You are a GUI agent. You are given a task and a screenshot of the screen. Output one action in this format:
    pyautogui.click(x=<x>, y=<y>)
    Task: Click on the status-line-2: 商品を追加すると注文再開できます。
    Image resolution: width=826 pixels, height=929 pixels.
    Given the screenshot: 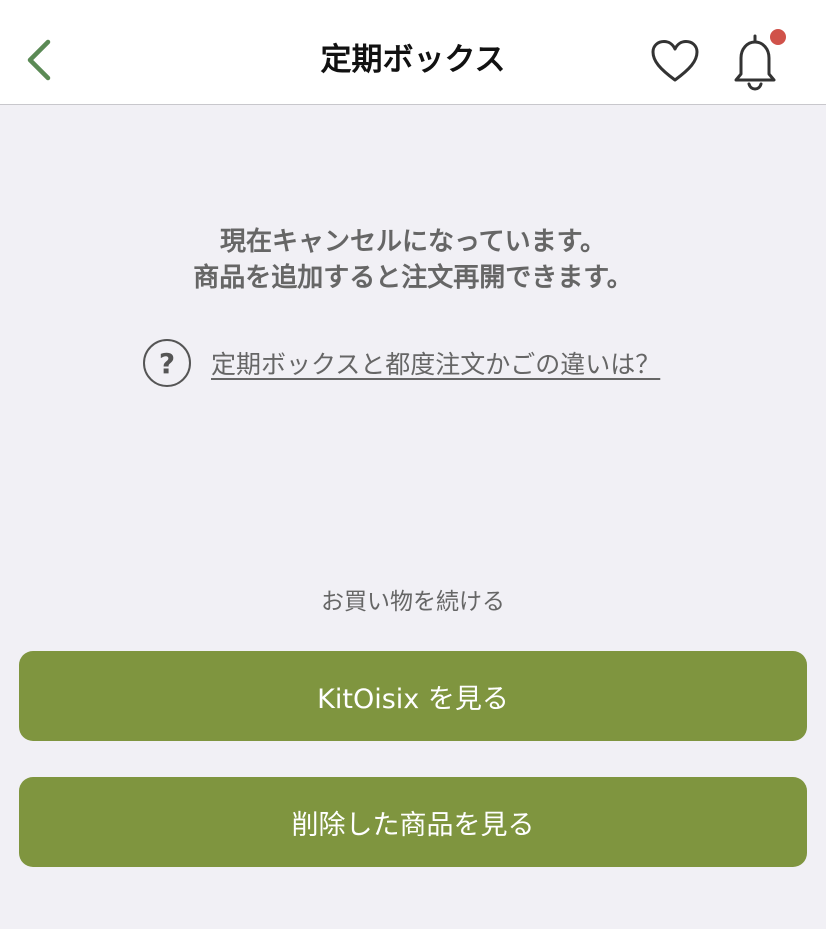 What is the action you would take?
    pyautogui.click(x=413, y=278)
    